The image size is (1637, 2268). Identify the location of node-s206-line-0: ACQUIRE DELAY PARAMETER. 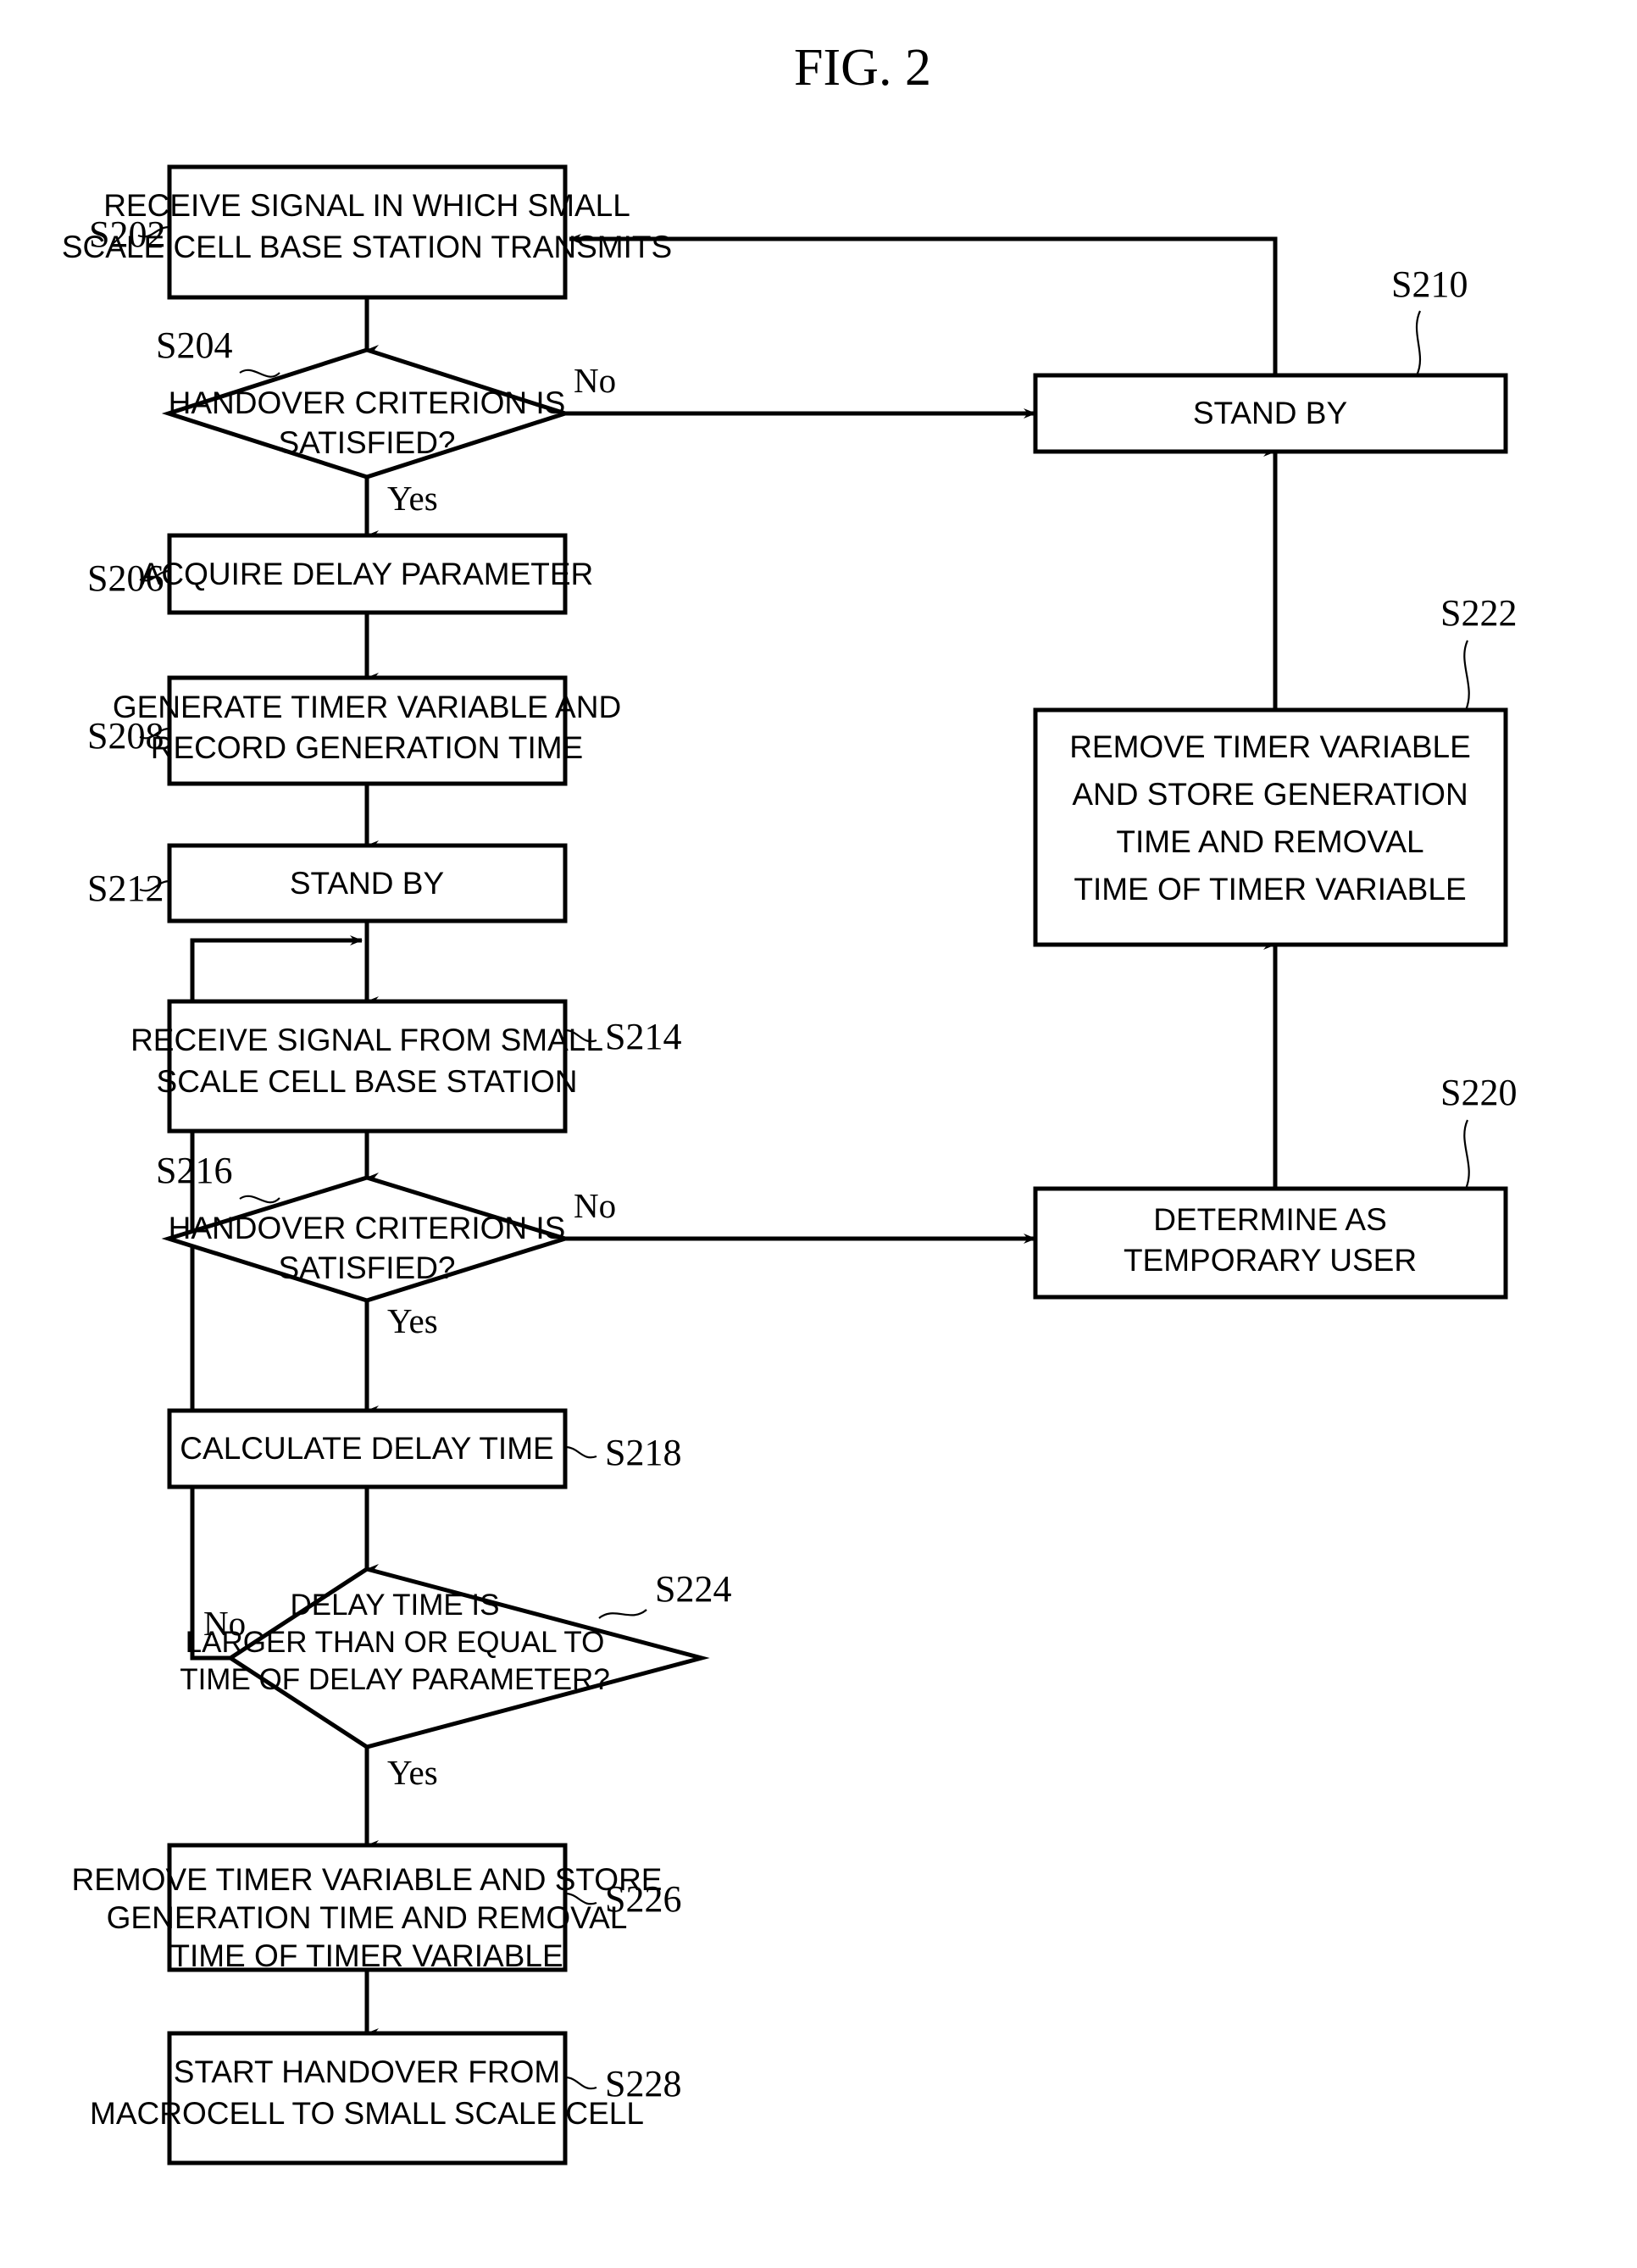
(368, 574).